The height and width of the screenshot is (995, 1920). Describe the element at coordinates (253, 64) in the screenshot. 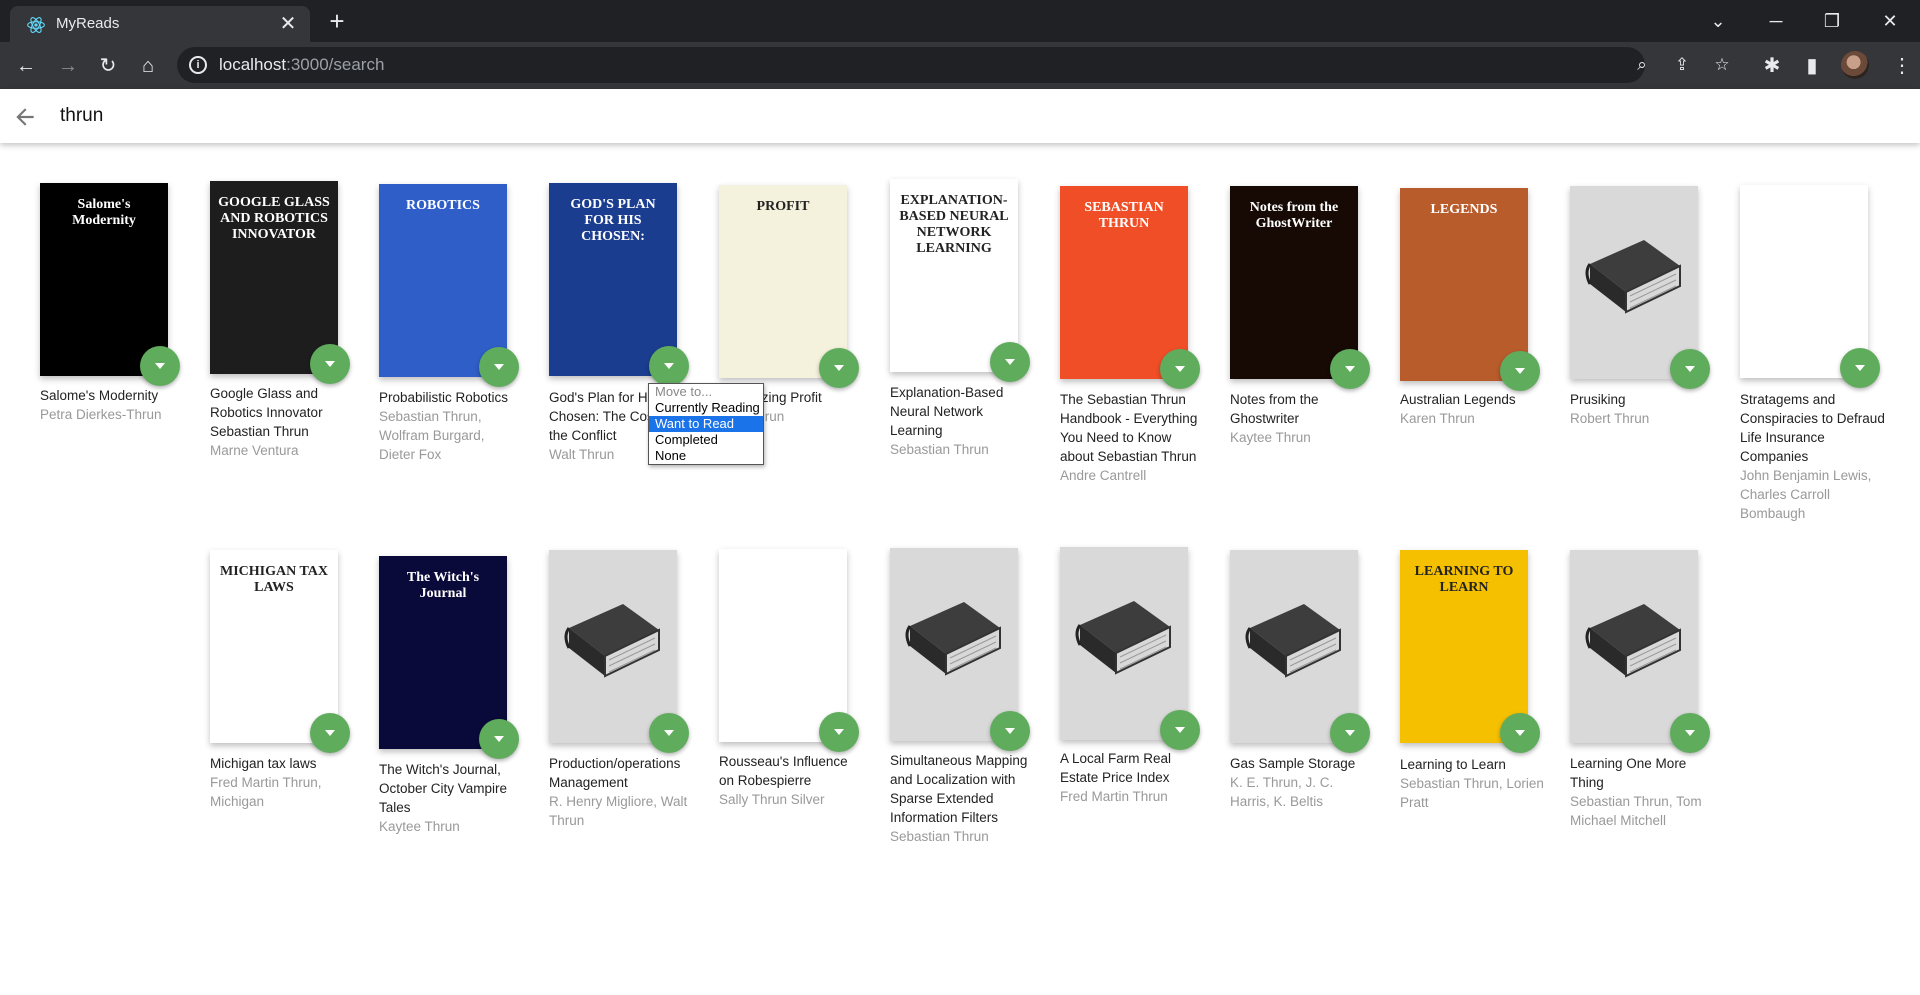

I see `url-host: localhost` at that location.